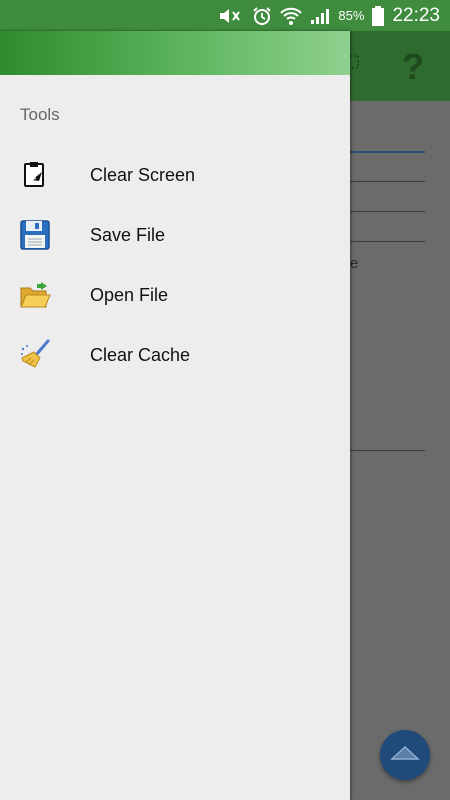  I want to click on menu-item-clear-screen: Clear Screen, so click(175, 175).